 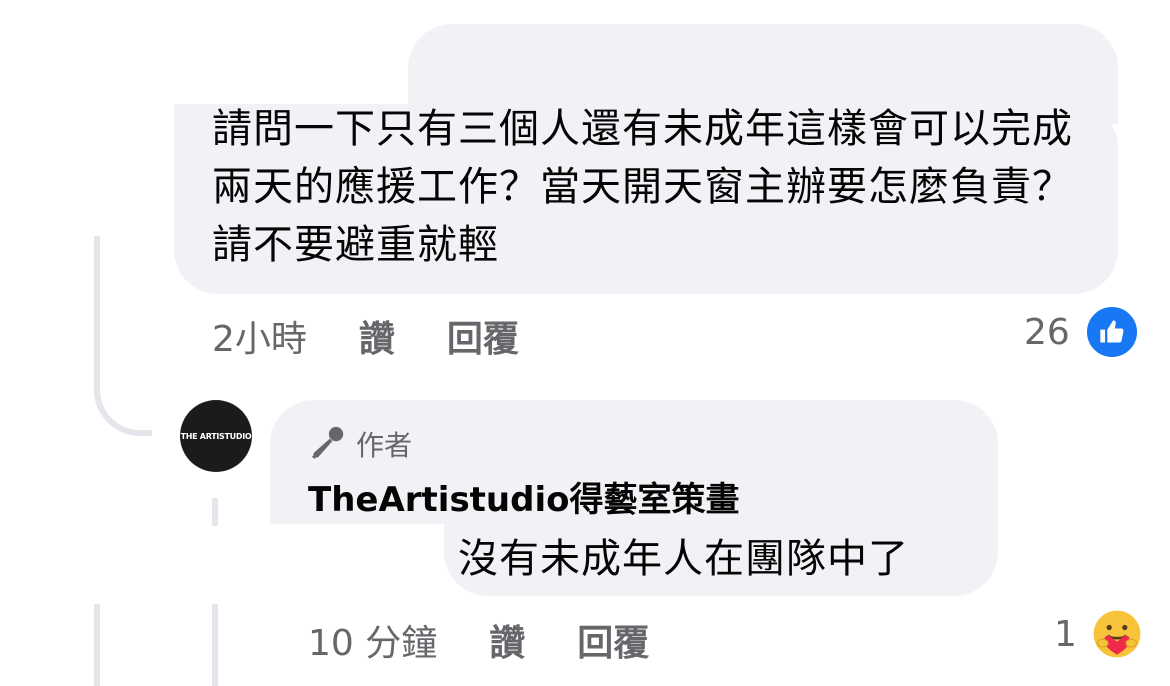 I want to click on reply-text: 沒有未成年人在團隊中了, so click(x=683, y=559).